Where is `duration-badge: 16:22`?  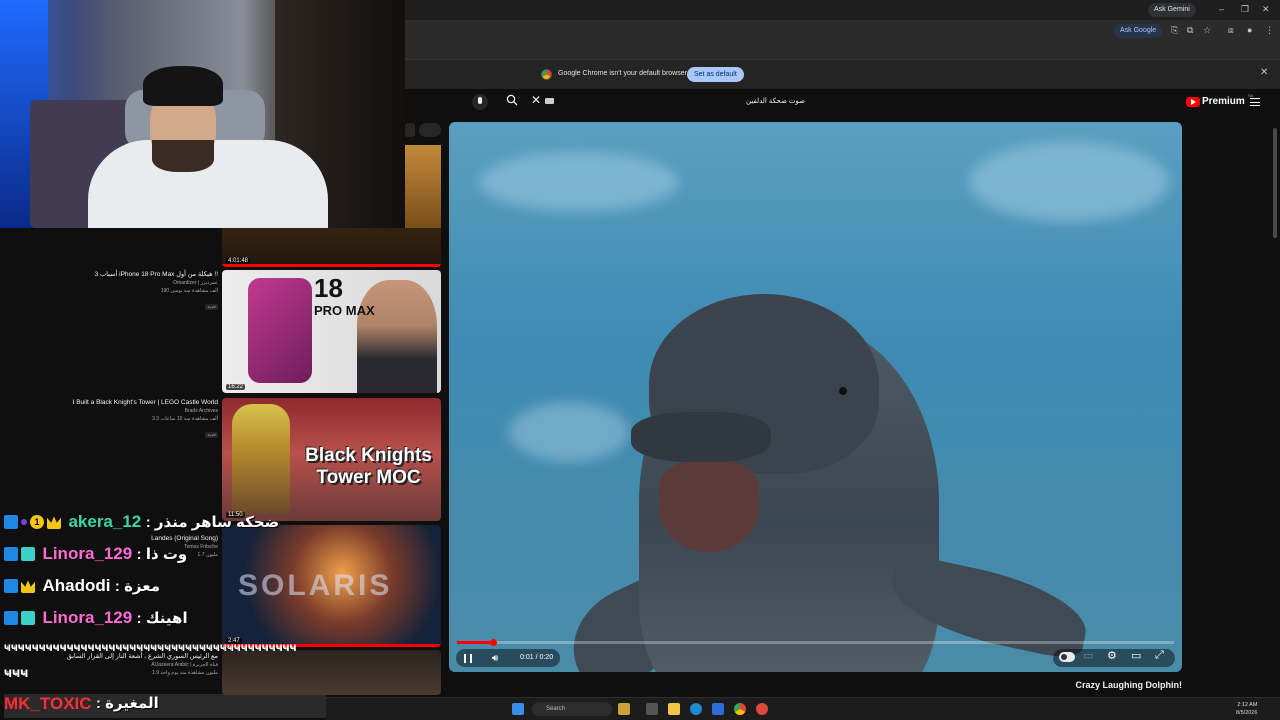 duration-badge: 16:22 is located at coordinates (236, 387).